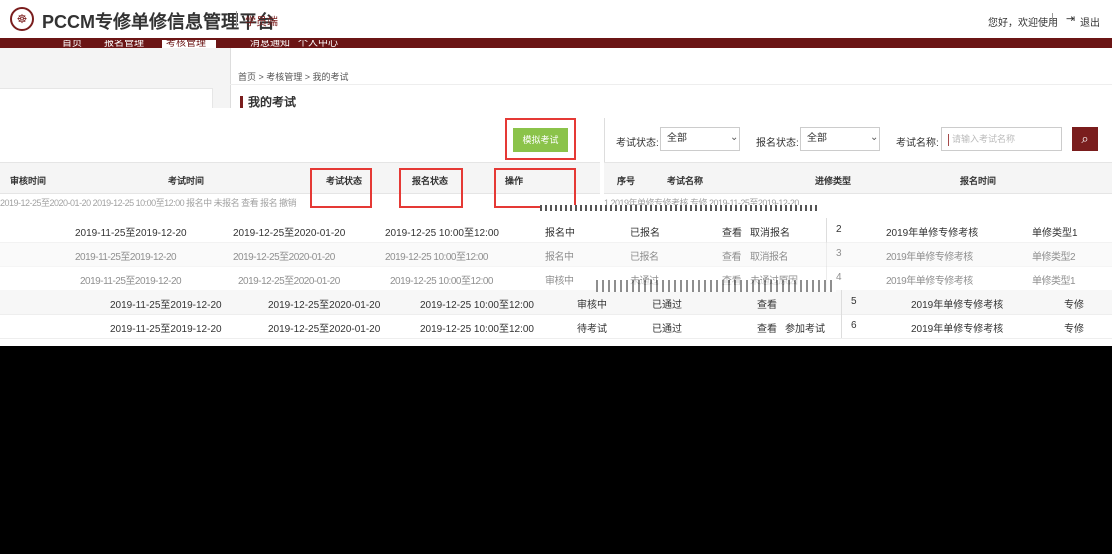  I want to click on nav-item-home: 首页, so click(72, 44).